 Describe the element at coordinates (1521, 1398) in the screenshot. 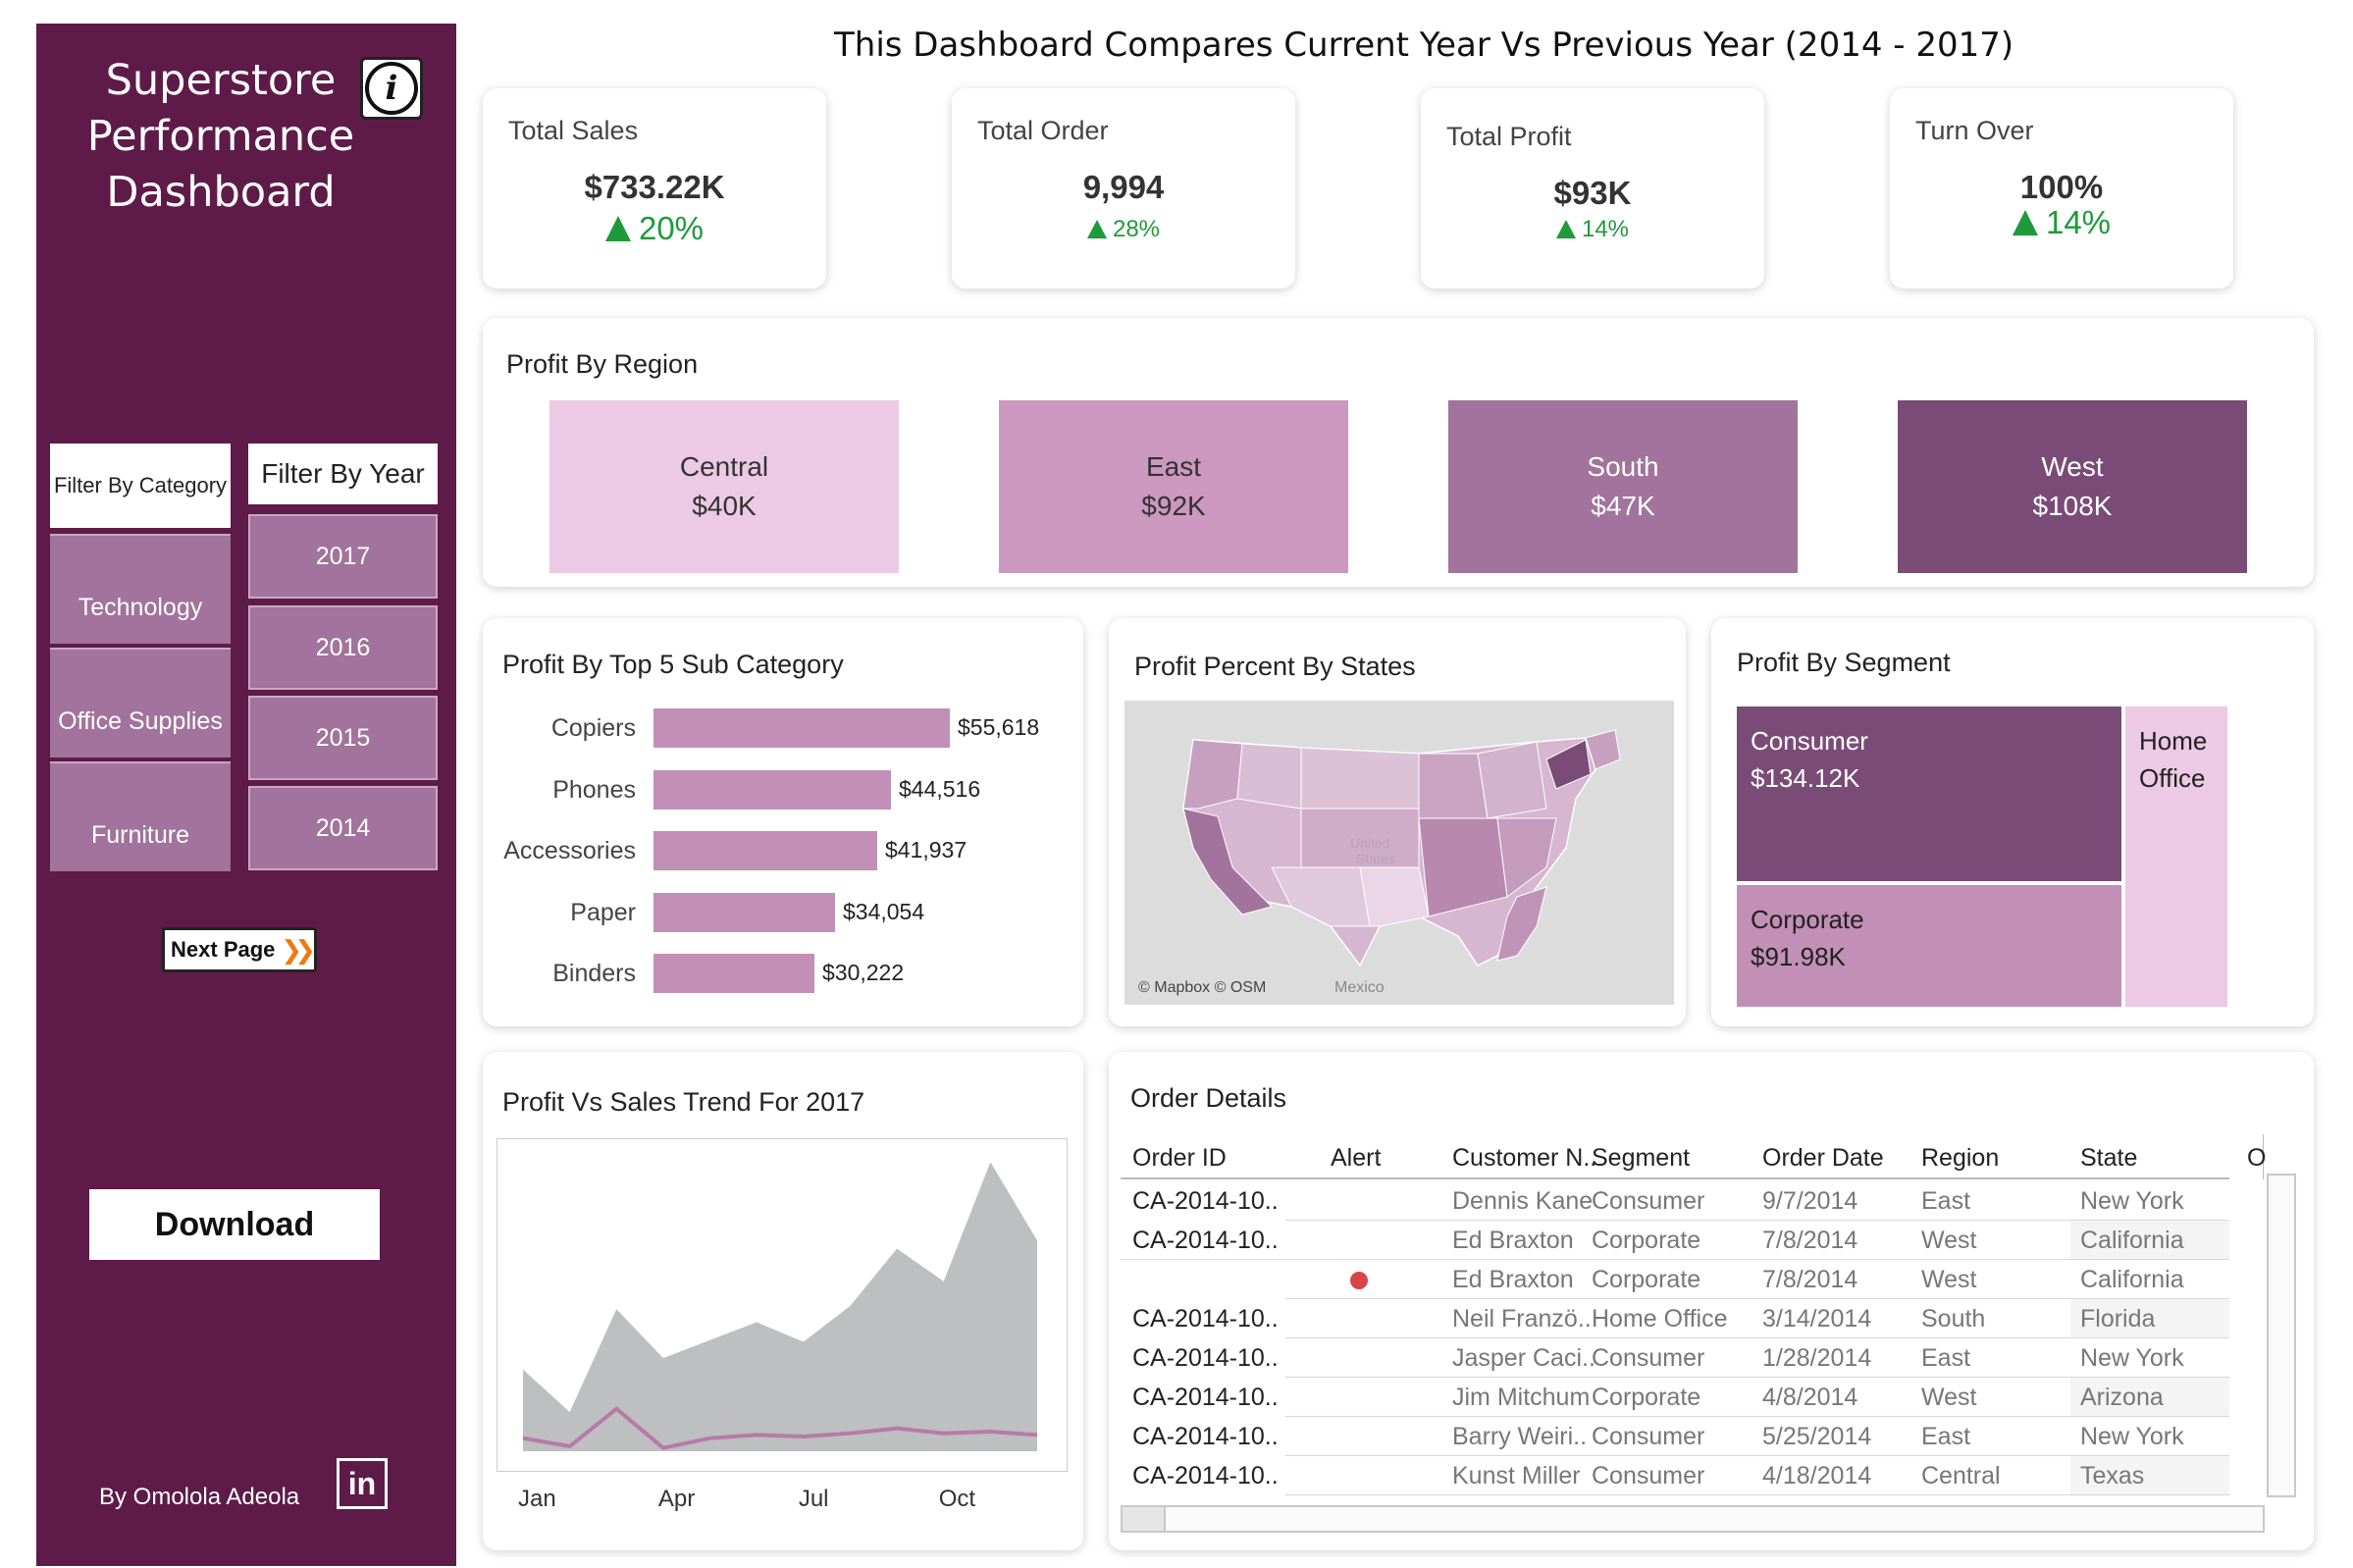

I see `table-cell: Jim Mitchum` at that location.